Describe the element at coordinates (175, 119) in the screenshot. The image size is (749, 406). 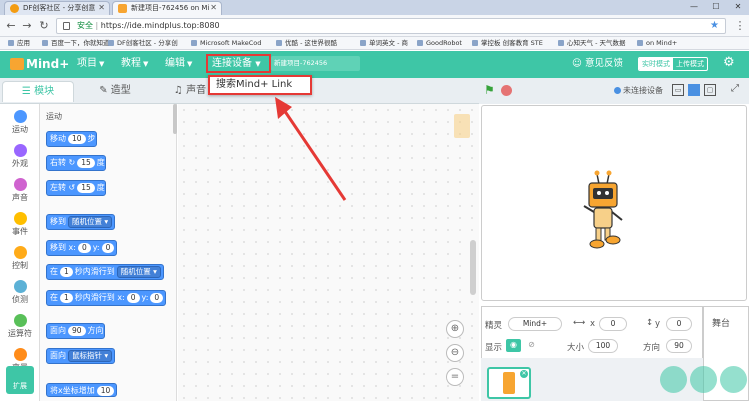
I see `palette-scrollbar` at that location.